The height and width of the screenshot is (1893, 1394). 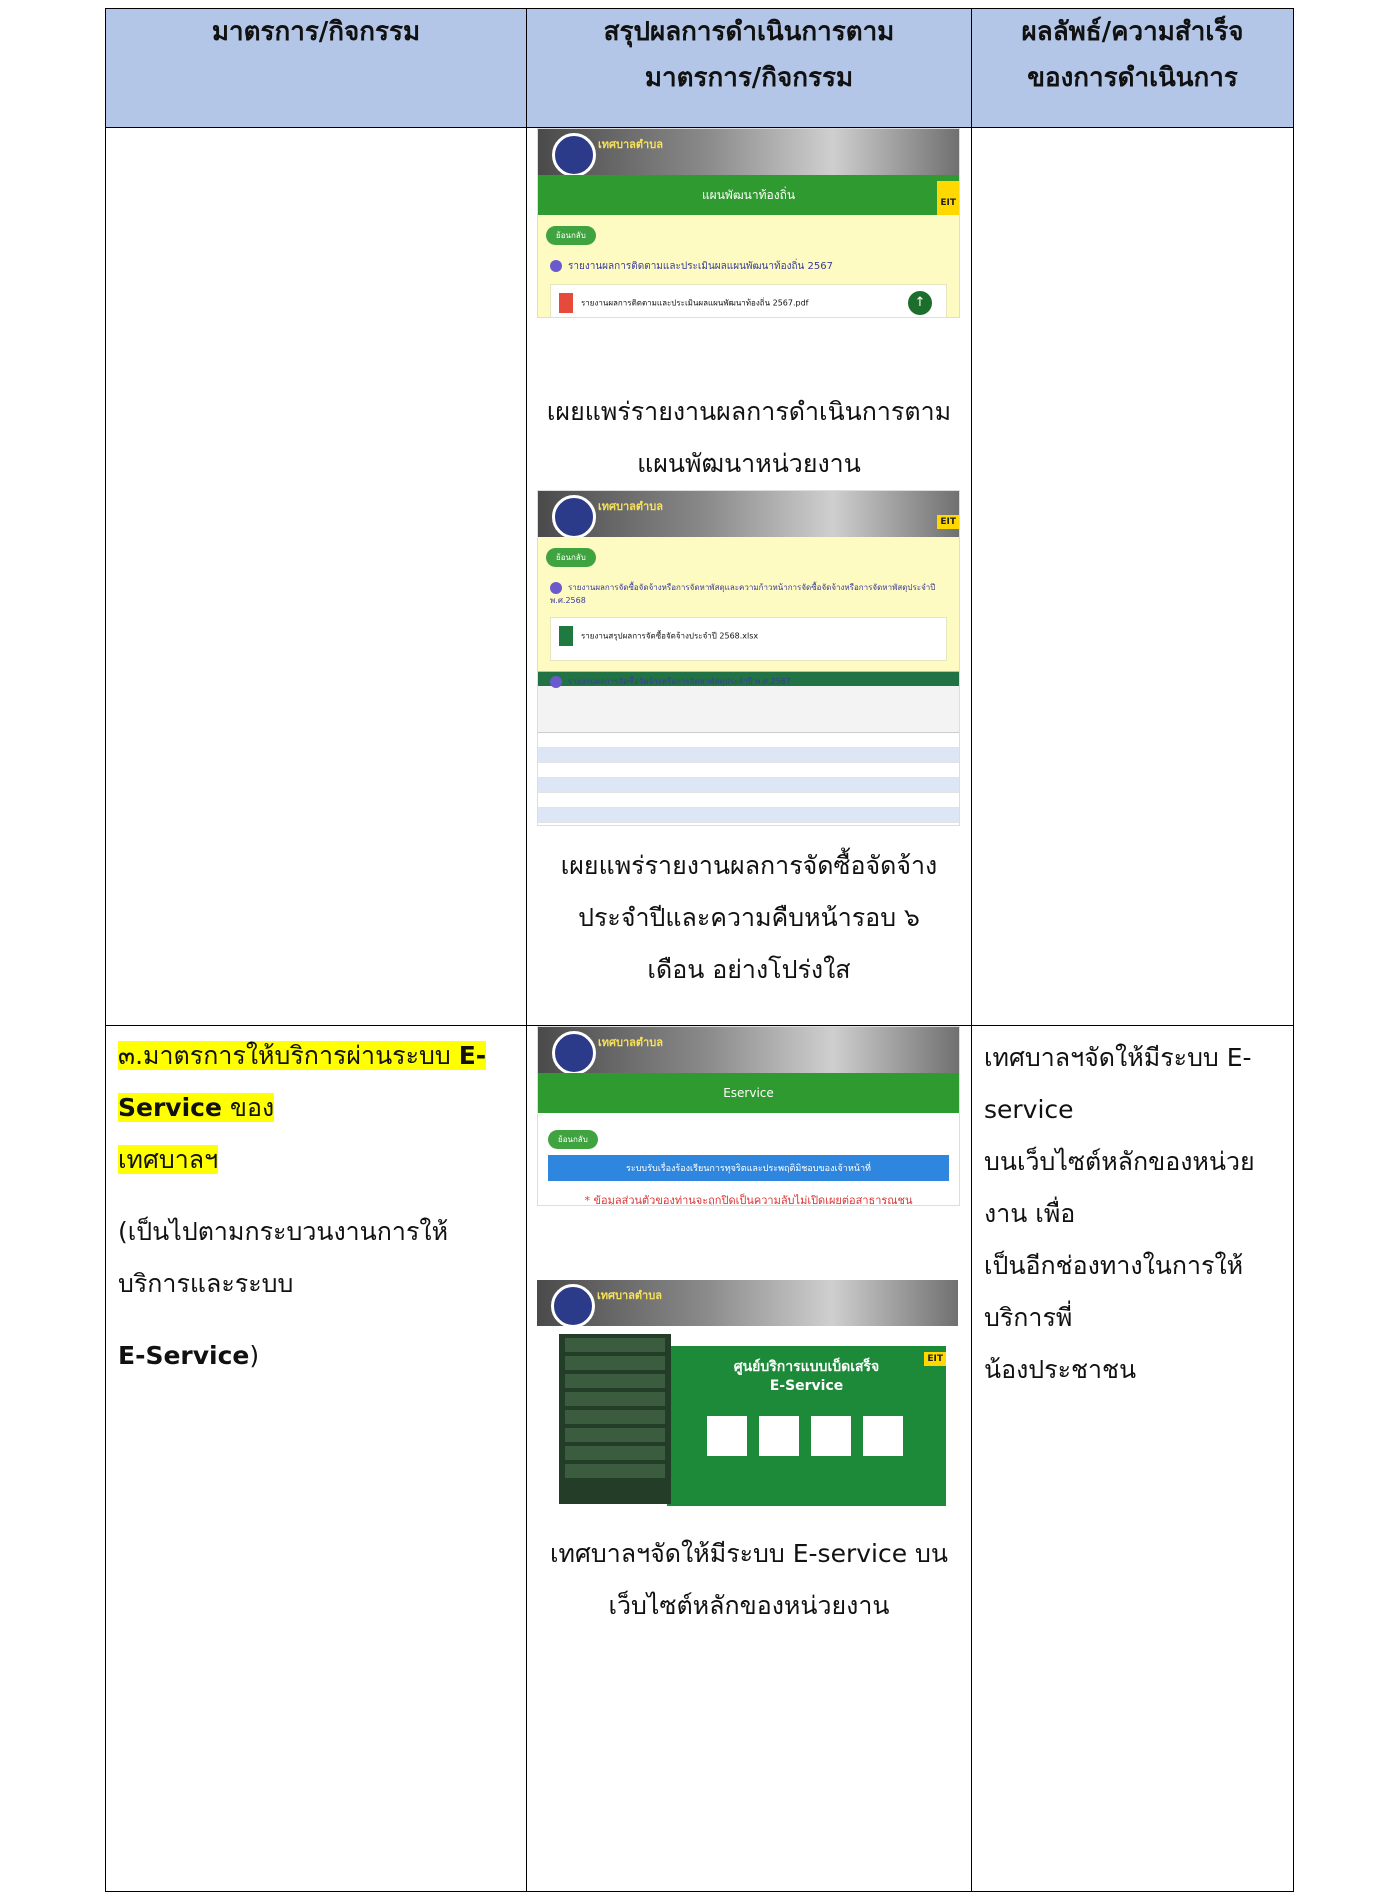 What do you see at coordinates (248, 1107) in the screenshot?
I see `measure-heading-part2: ของ` at bounding box center [248, 1107].